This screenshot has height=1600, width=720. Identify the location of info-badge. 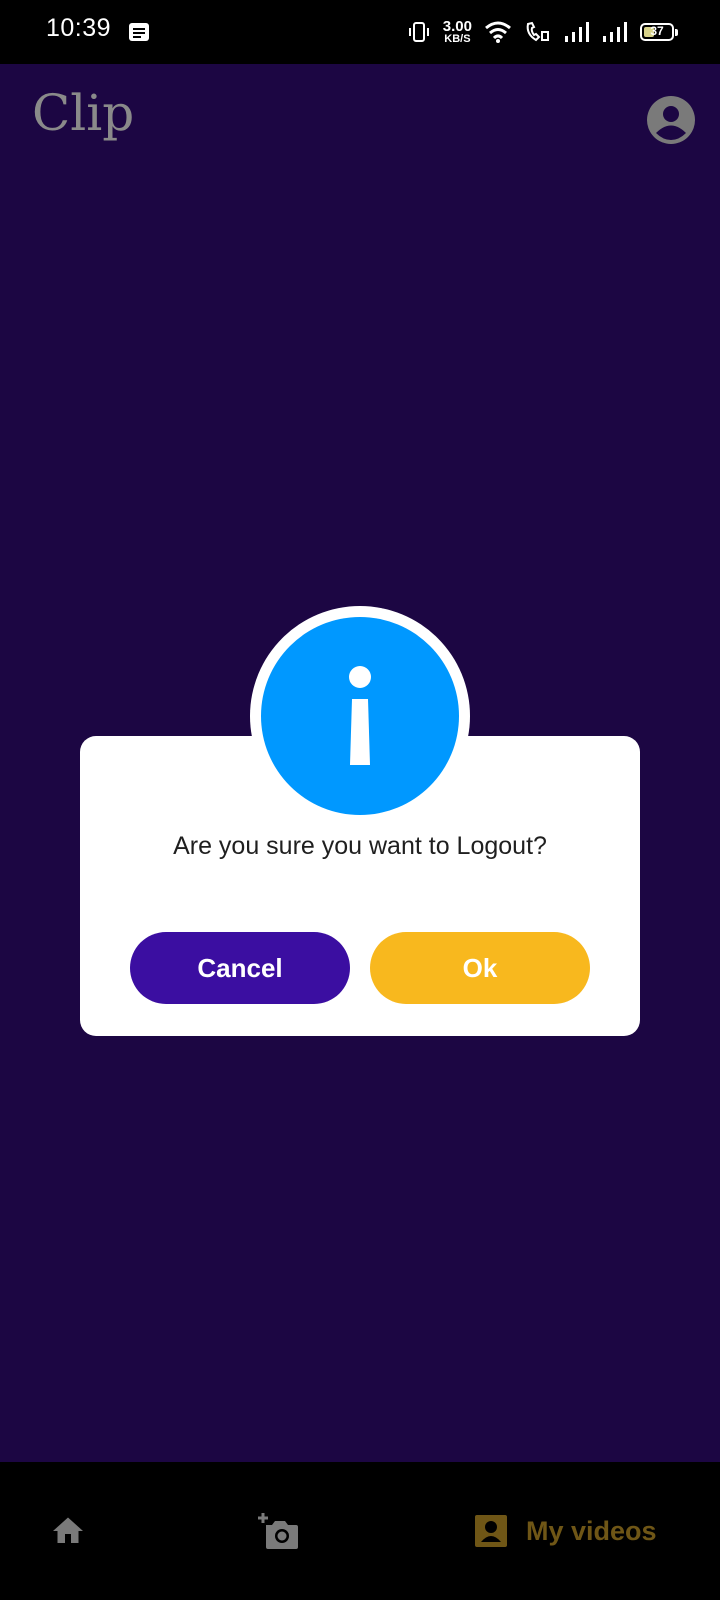
(360, 716).